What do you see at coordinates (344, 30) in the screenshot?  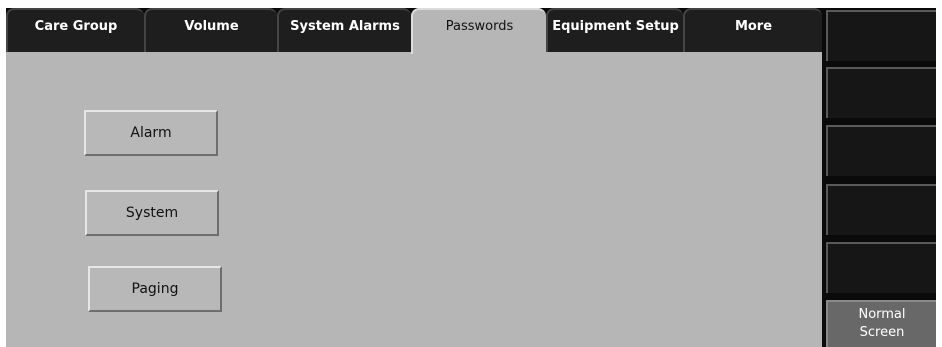 I see `tab-system-alarms: System Alarms` at bounding box center [344, 30].